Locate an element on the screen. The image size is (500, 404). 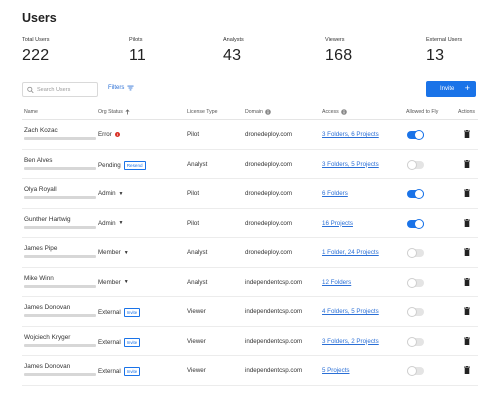
stat-value: 11 is located at coordinates (138, 55).